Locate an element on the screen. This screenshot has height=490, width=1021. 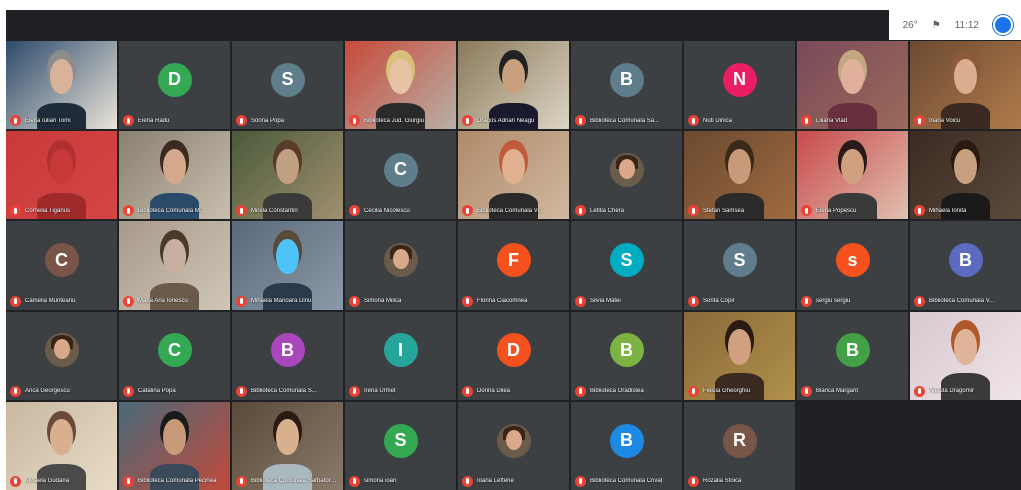
participant-name-row: Biblioteca Oradistea is located at coordinates (626, 391).